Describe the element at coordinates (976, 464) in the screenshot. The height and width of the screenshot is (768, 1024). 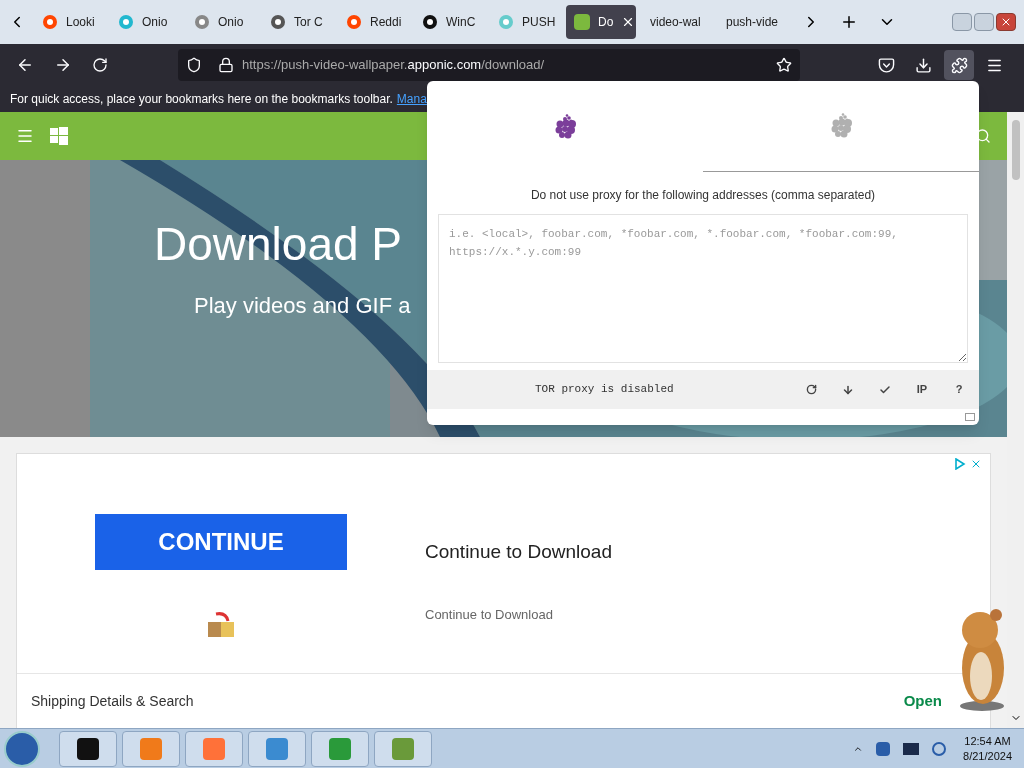
I see `close-ad-icon` at that location.